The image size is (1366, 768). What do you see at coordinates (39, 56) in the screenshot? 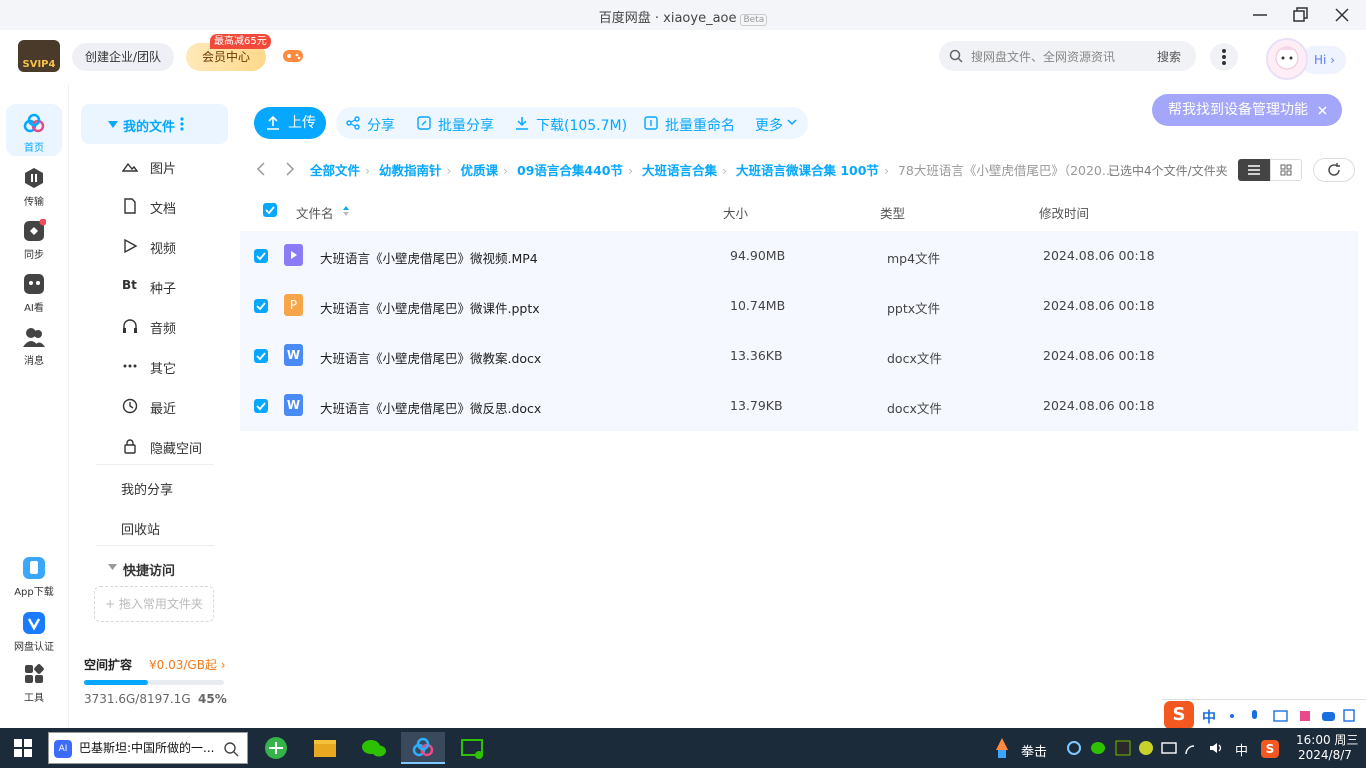
I see `svip-logo: SVIP4` at bounding box center [39, 56].